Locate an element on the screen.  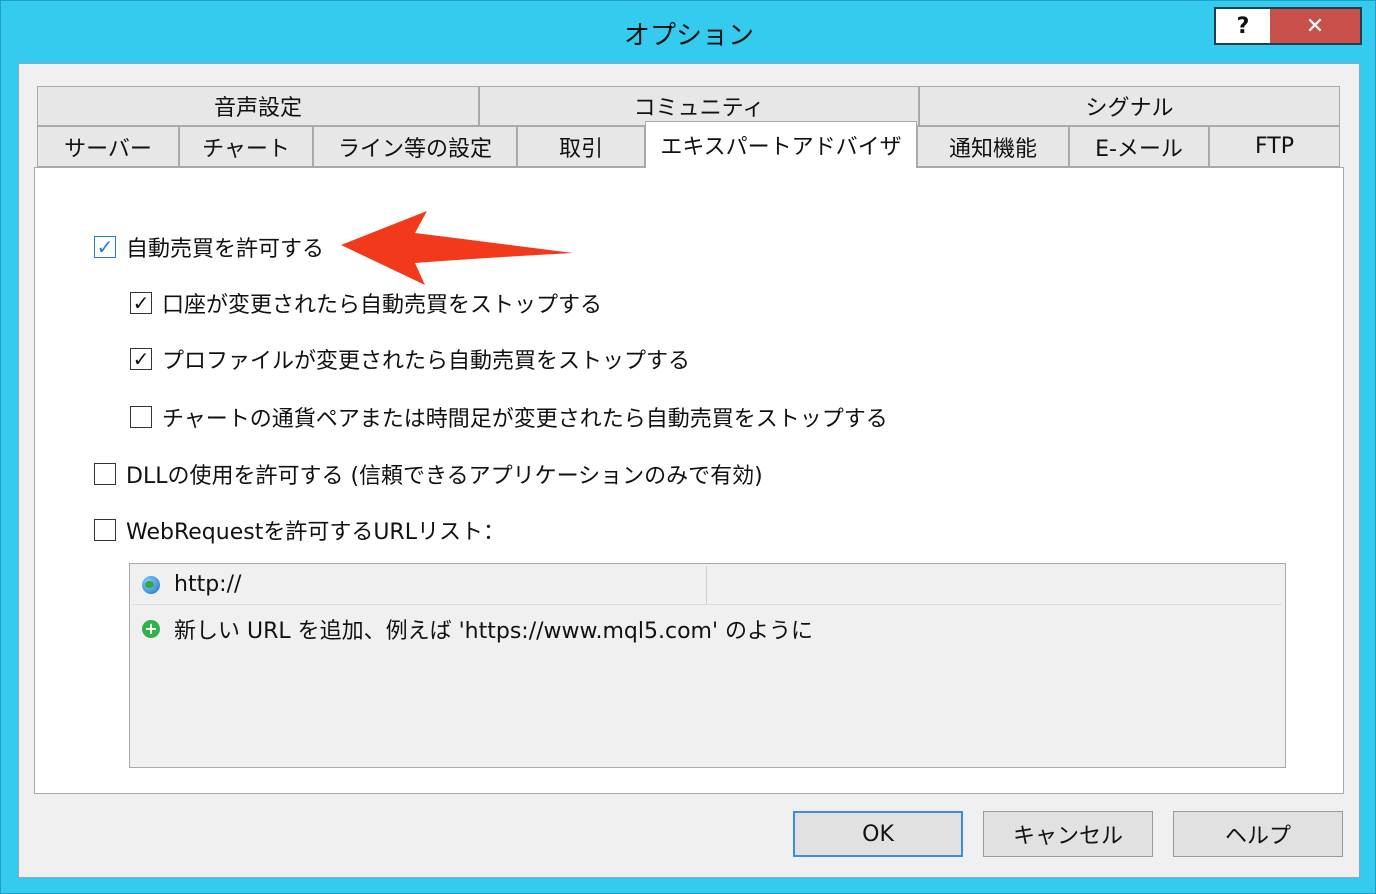
tab-sound-settings: 音声設定 is located at coordinates (258, 106).